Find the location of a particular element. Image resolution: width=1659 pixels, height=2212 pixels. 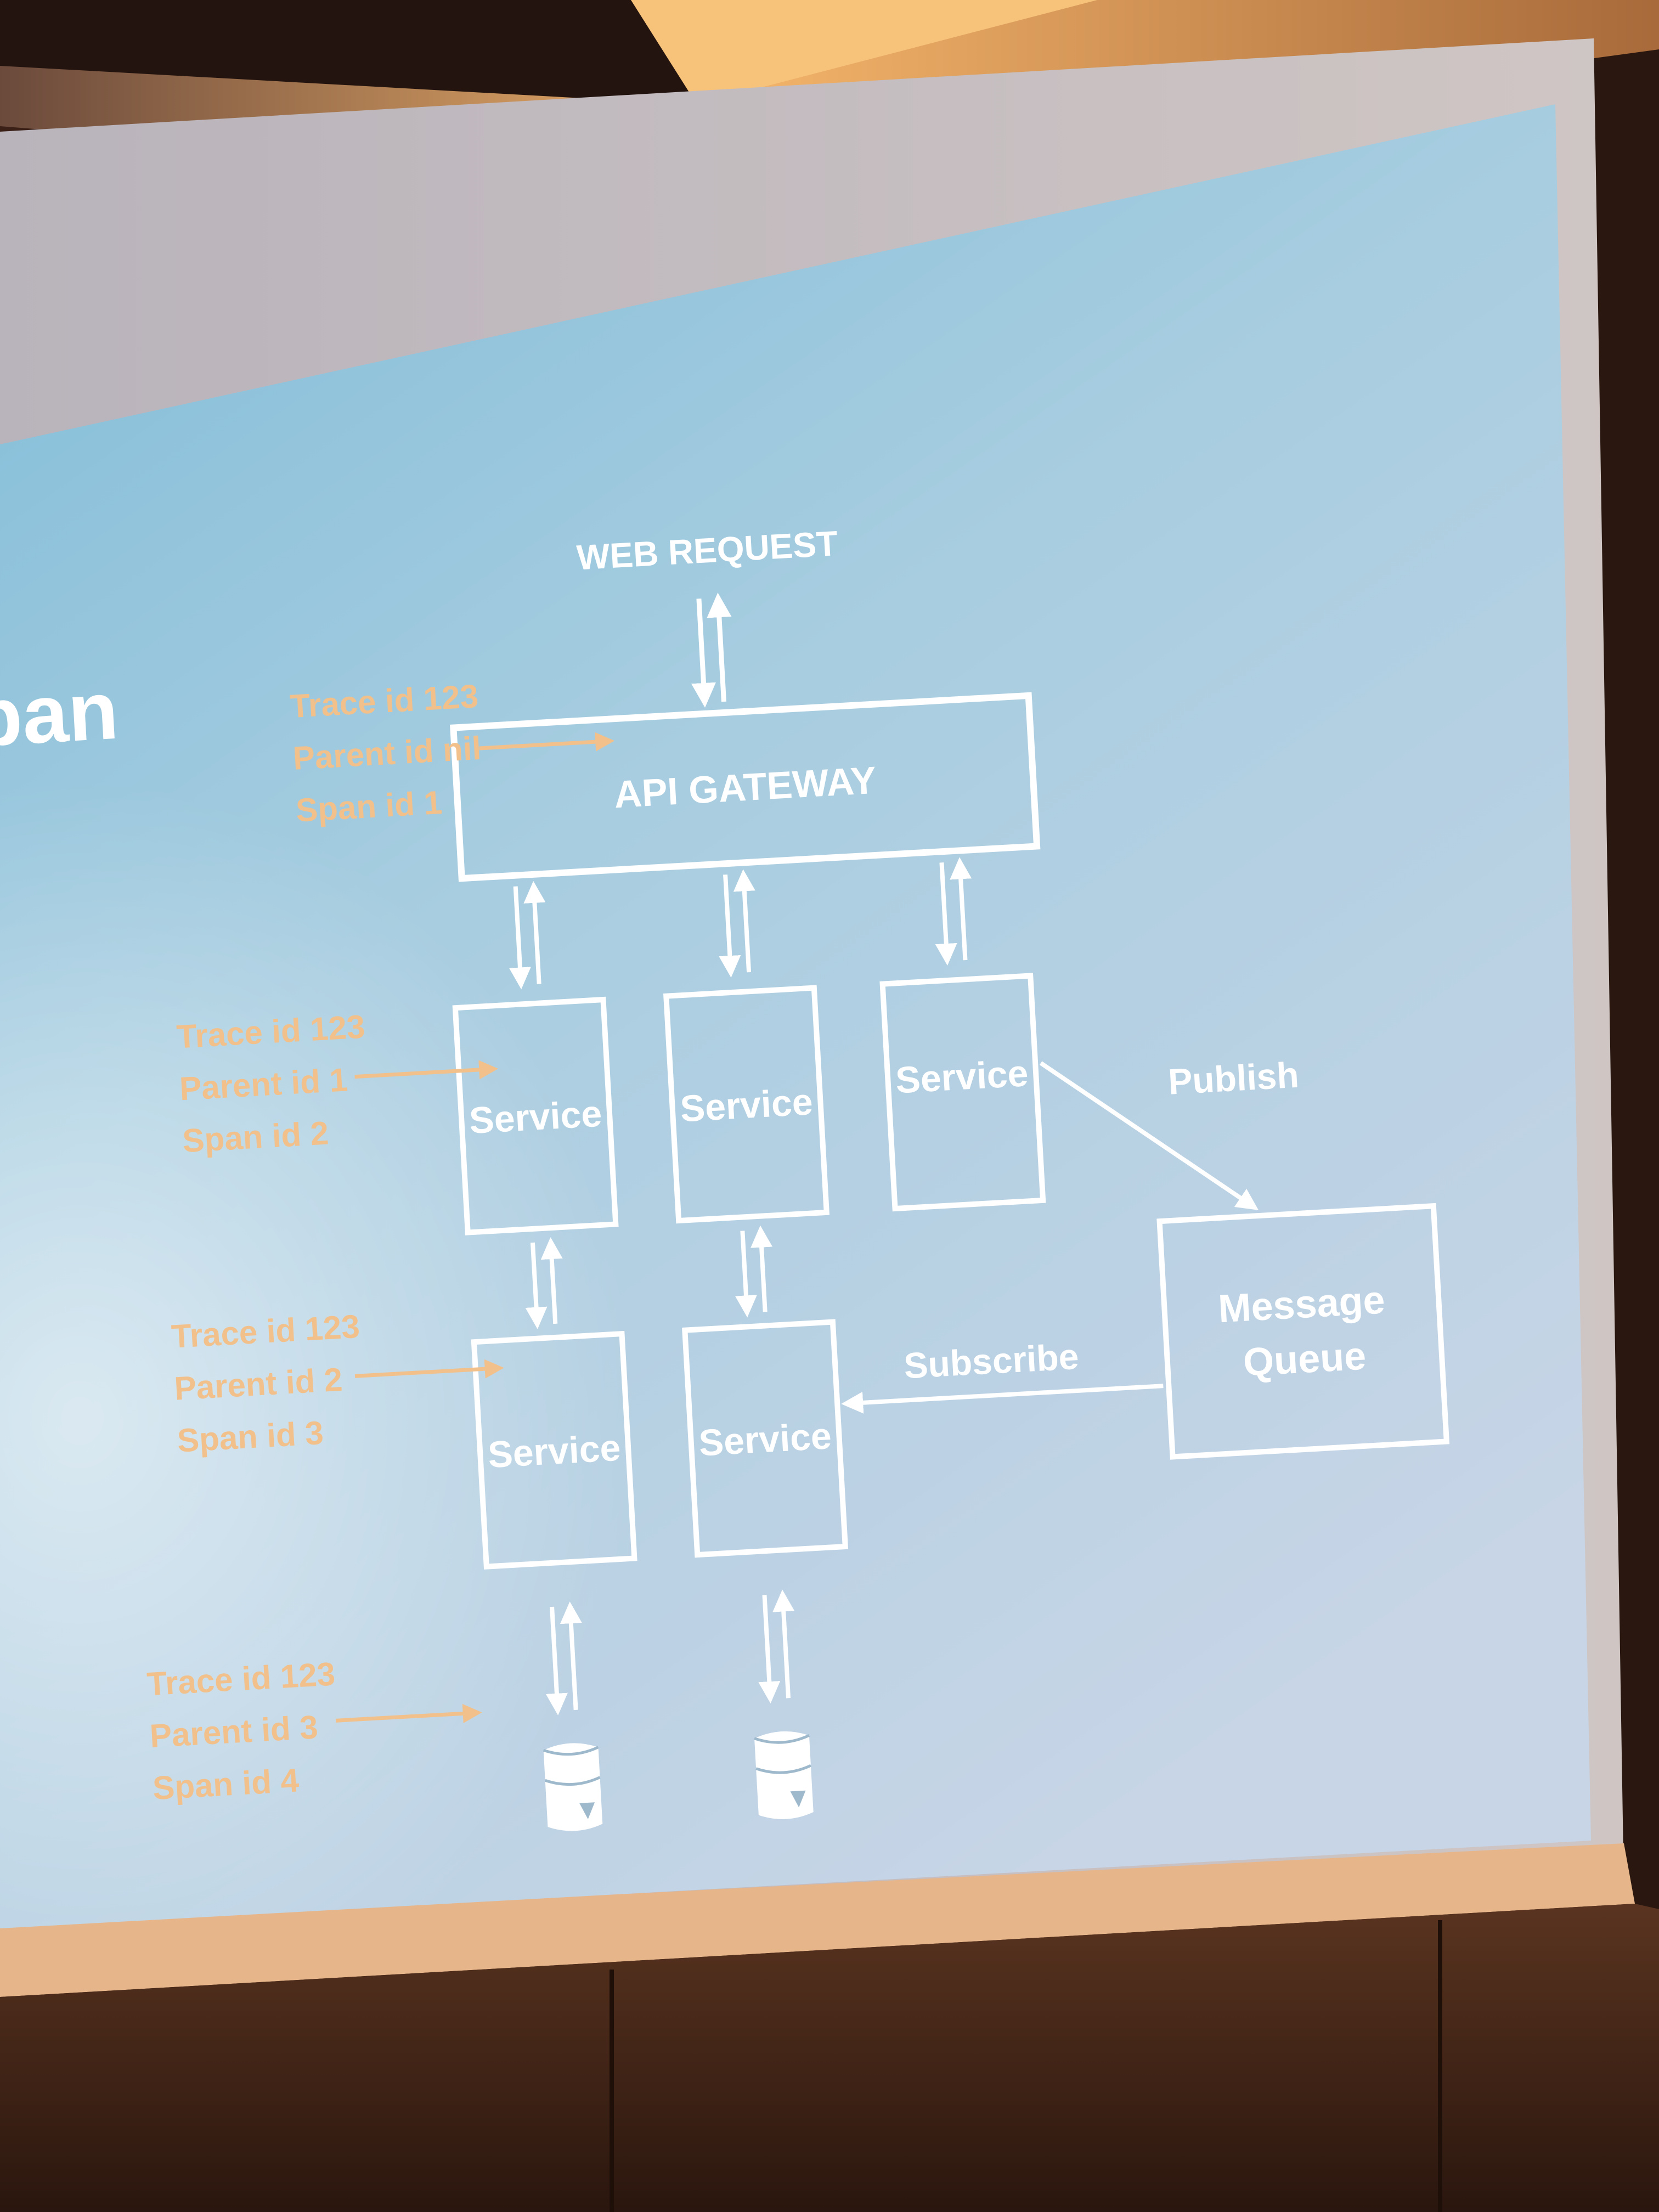

message-queue-label-line2: Queue is located at coordinates (1304, 1359).